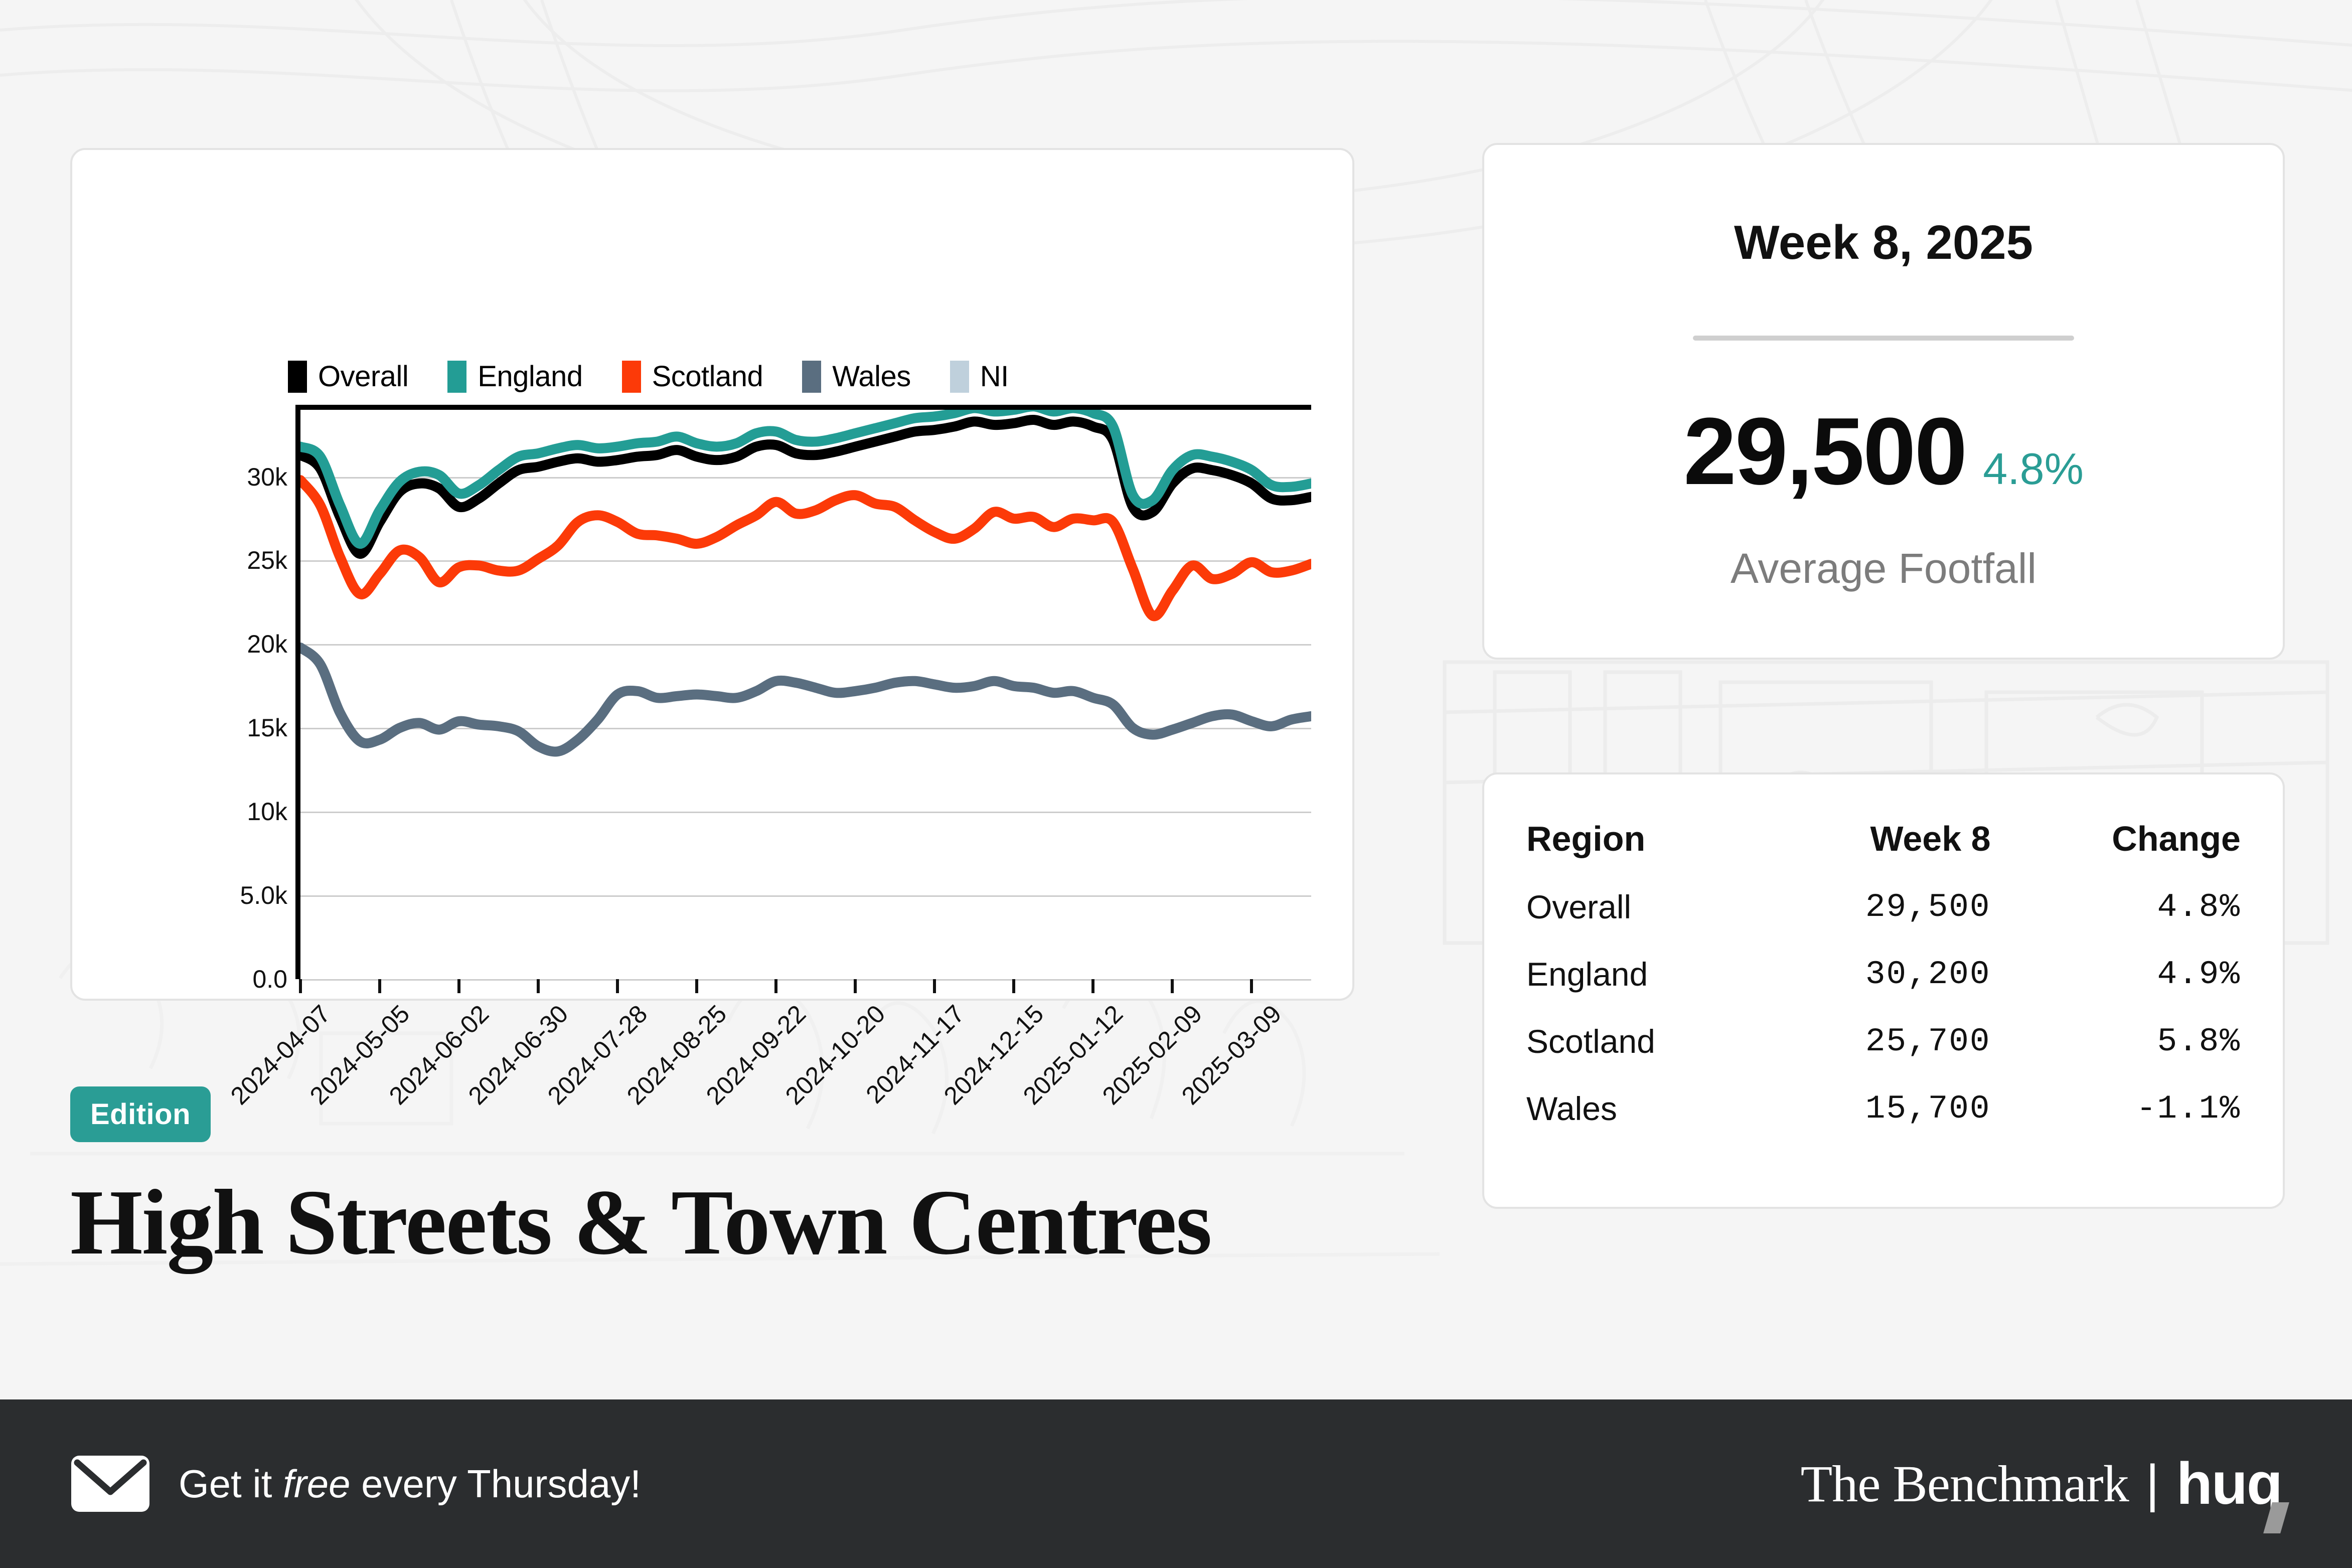  What do you see at coordinates (631, 376) in the screenshot?
I see `legend-swatch-scotland-icon` at bounding box center [631, 376].